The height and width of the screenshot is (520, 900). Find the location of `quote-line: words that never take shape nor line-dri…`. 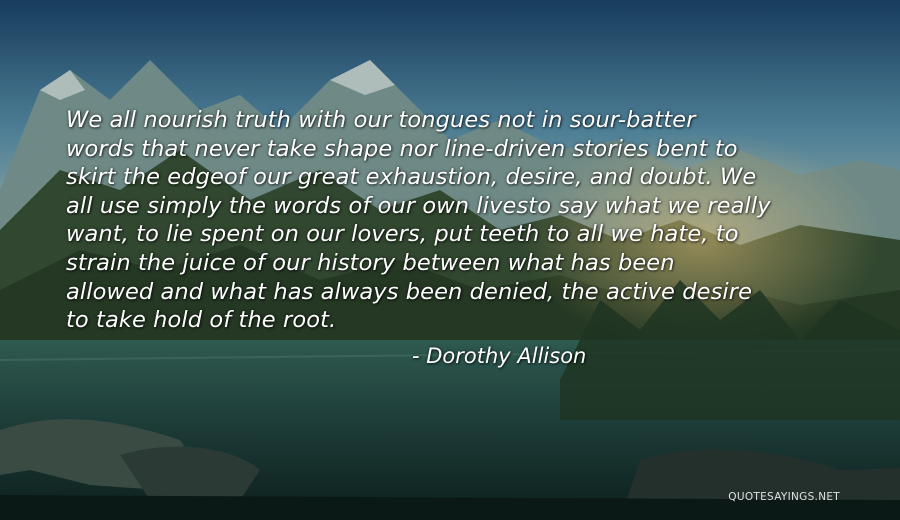

quote-line: words that never take shape nor line-dri… is located at coordinates (402, 148).